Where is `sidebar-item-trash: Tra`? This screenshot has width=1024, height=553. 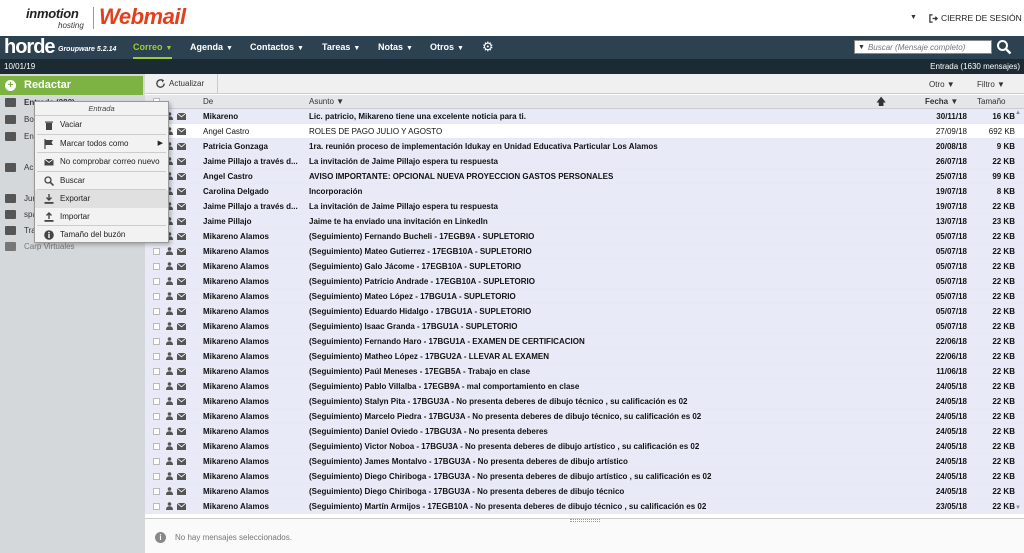 sidebar-item-trash: Tra is located at coordinates (20, 230).